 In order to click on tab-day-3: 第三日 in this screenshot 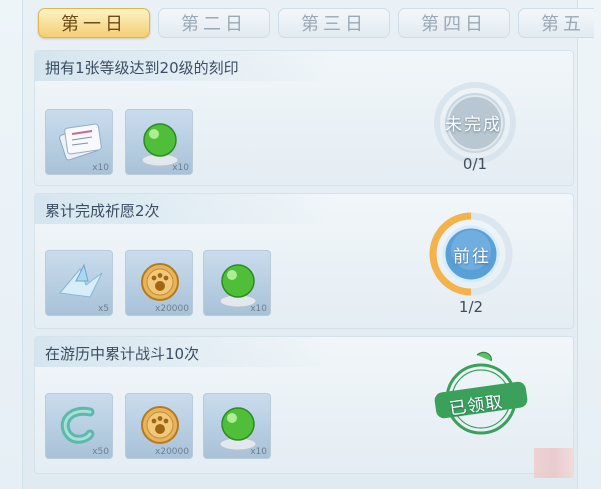, I will do `click(334, 23)`.